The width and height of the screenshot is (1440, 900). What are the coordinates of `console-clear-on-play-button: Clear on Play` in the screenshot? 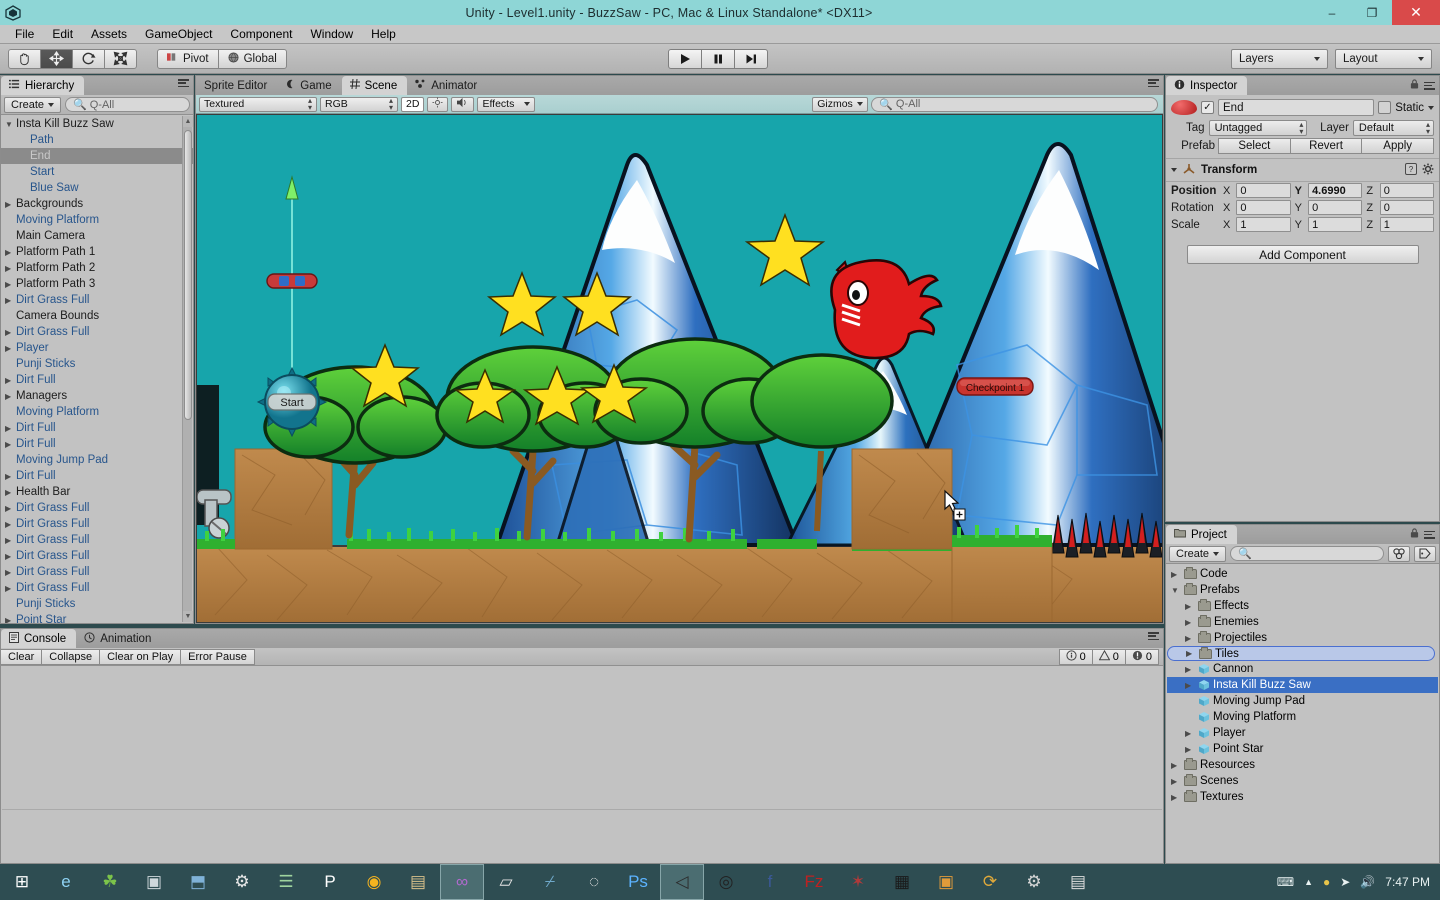 It's located at (140, 656).